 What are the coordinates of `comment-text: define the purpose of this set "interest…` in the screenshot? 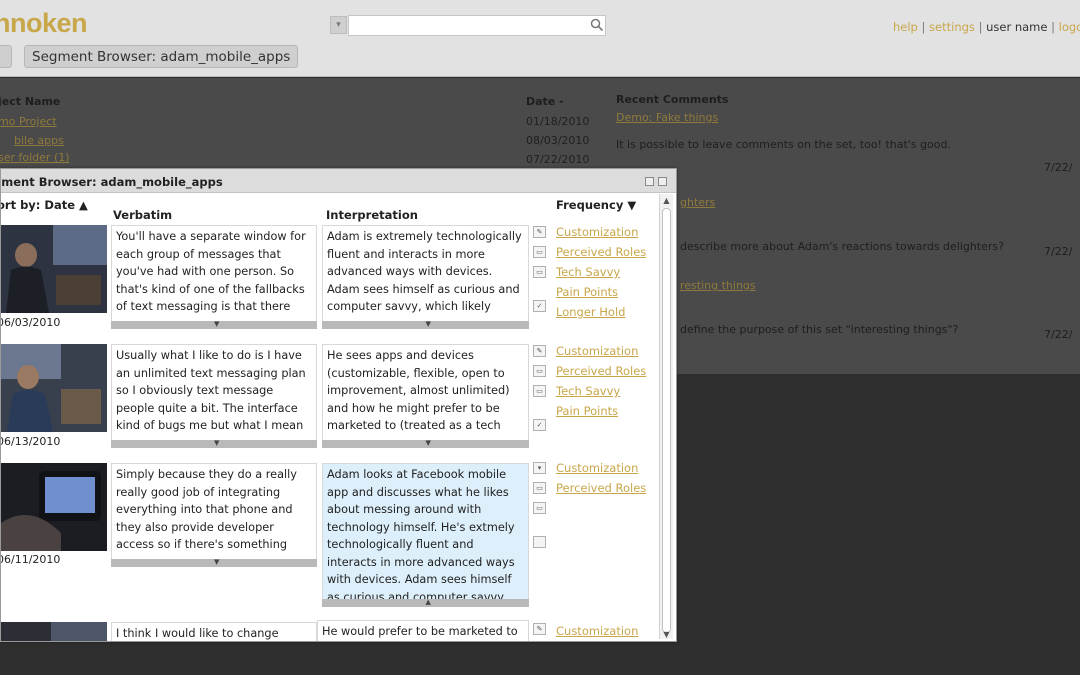 It's located at (819, 329).